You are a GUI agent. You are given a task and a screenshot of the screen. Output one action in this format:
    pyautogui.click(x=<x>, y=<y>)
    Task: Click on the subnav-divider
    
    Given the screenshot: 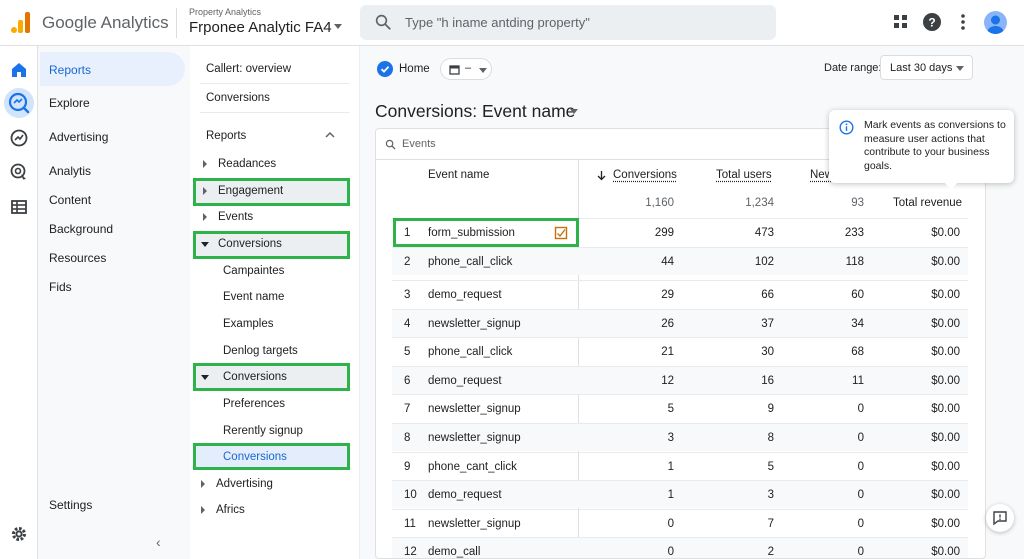 What is the action you would take?
    pyautogui.click(x=275, y=83)
    